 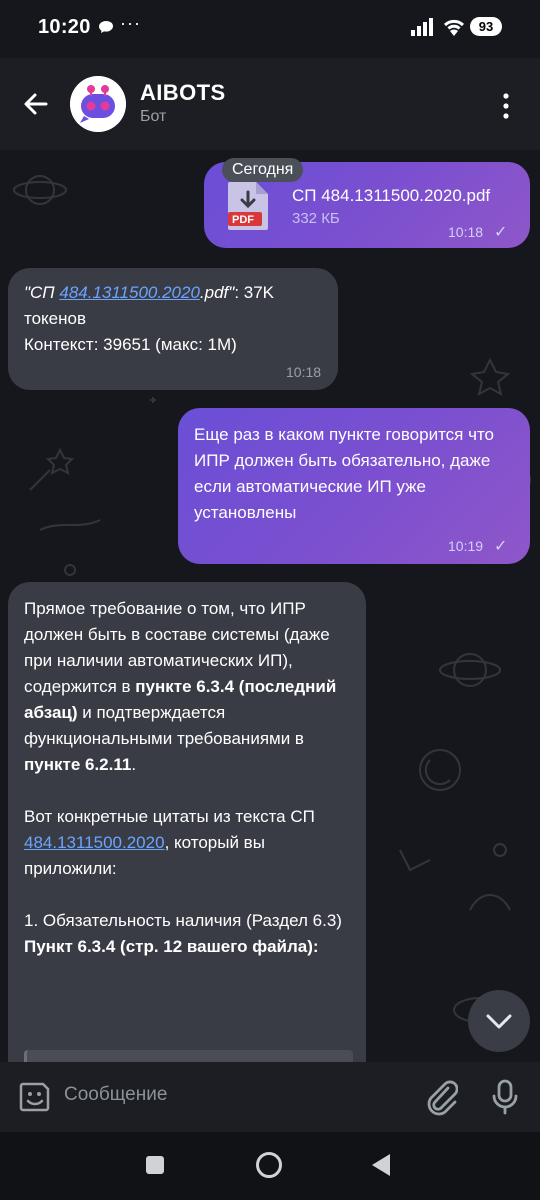 I want to click on nav-recent-icon, so click(x=155, y=1165).